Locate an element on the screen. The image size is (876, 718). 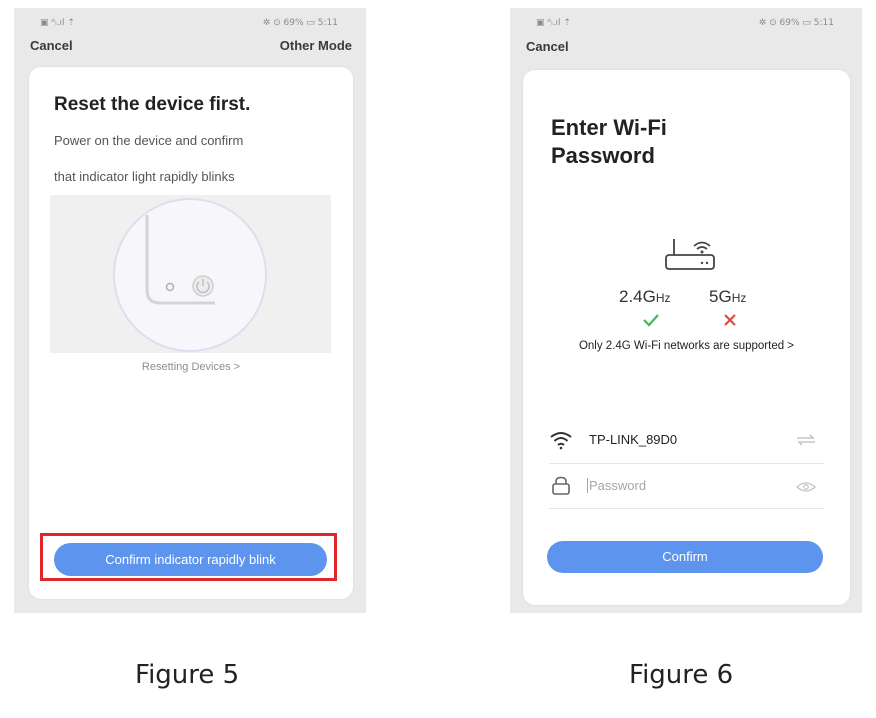
band-5ghz-label: 5GHz is located at coordinates (728, 296).